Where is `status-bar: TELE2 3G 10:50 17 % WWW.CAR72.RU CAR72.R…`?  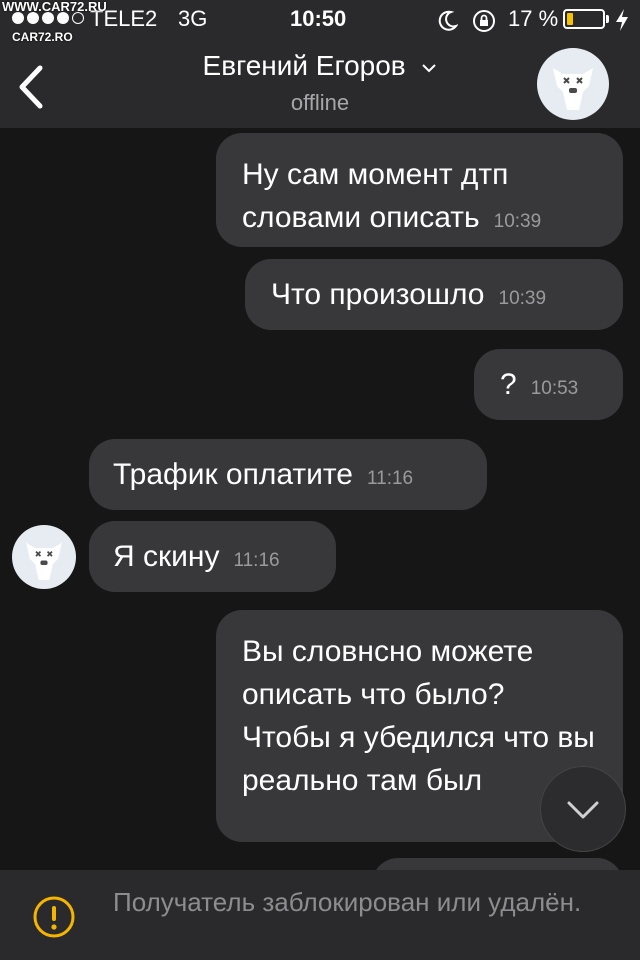 status-bar: TELE2 3G 10:50 17 % WWW.CAR72.RU CAR72.R… is located at coordinates (320, 22).